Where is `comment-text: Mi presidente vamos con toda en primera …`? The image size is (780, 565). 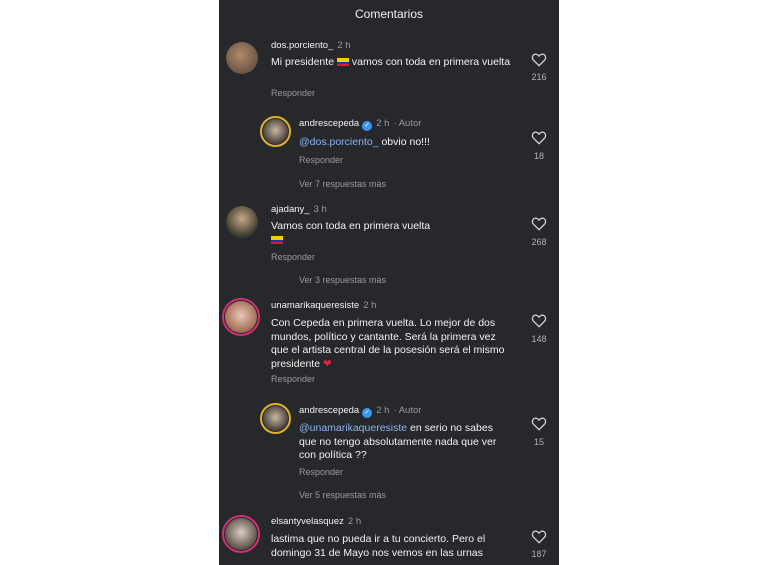
comment-text: Mi presidente vamos con toda en primera … is located at coordinates (391, 63).